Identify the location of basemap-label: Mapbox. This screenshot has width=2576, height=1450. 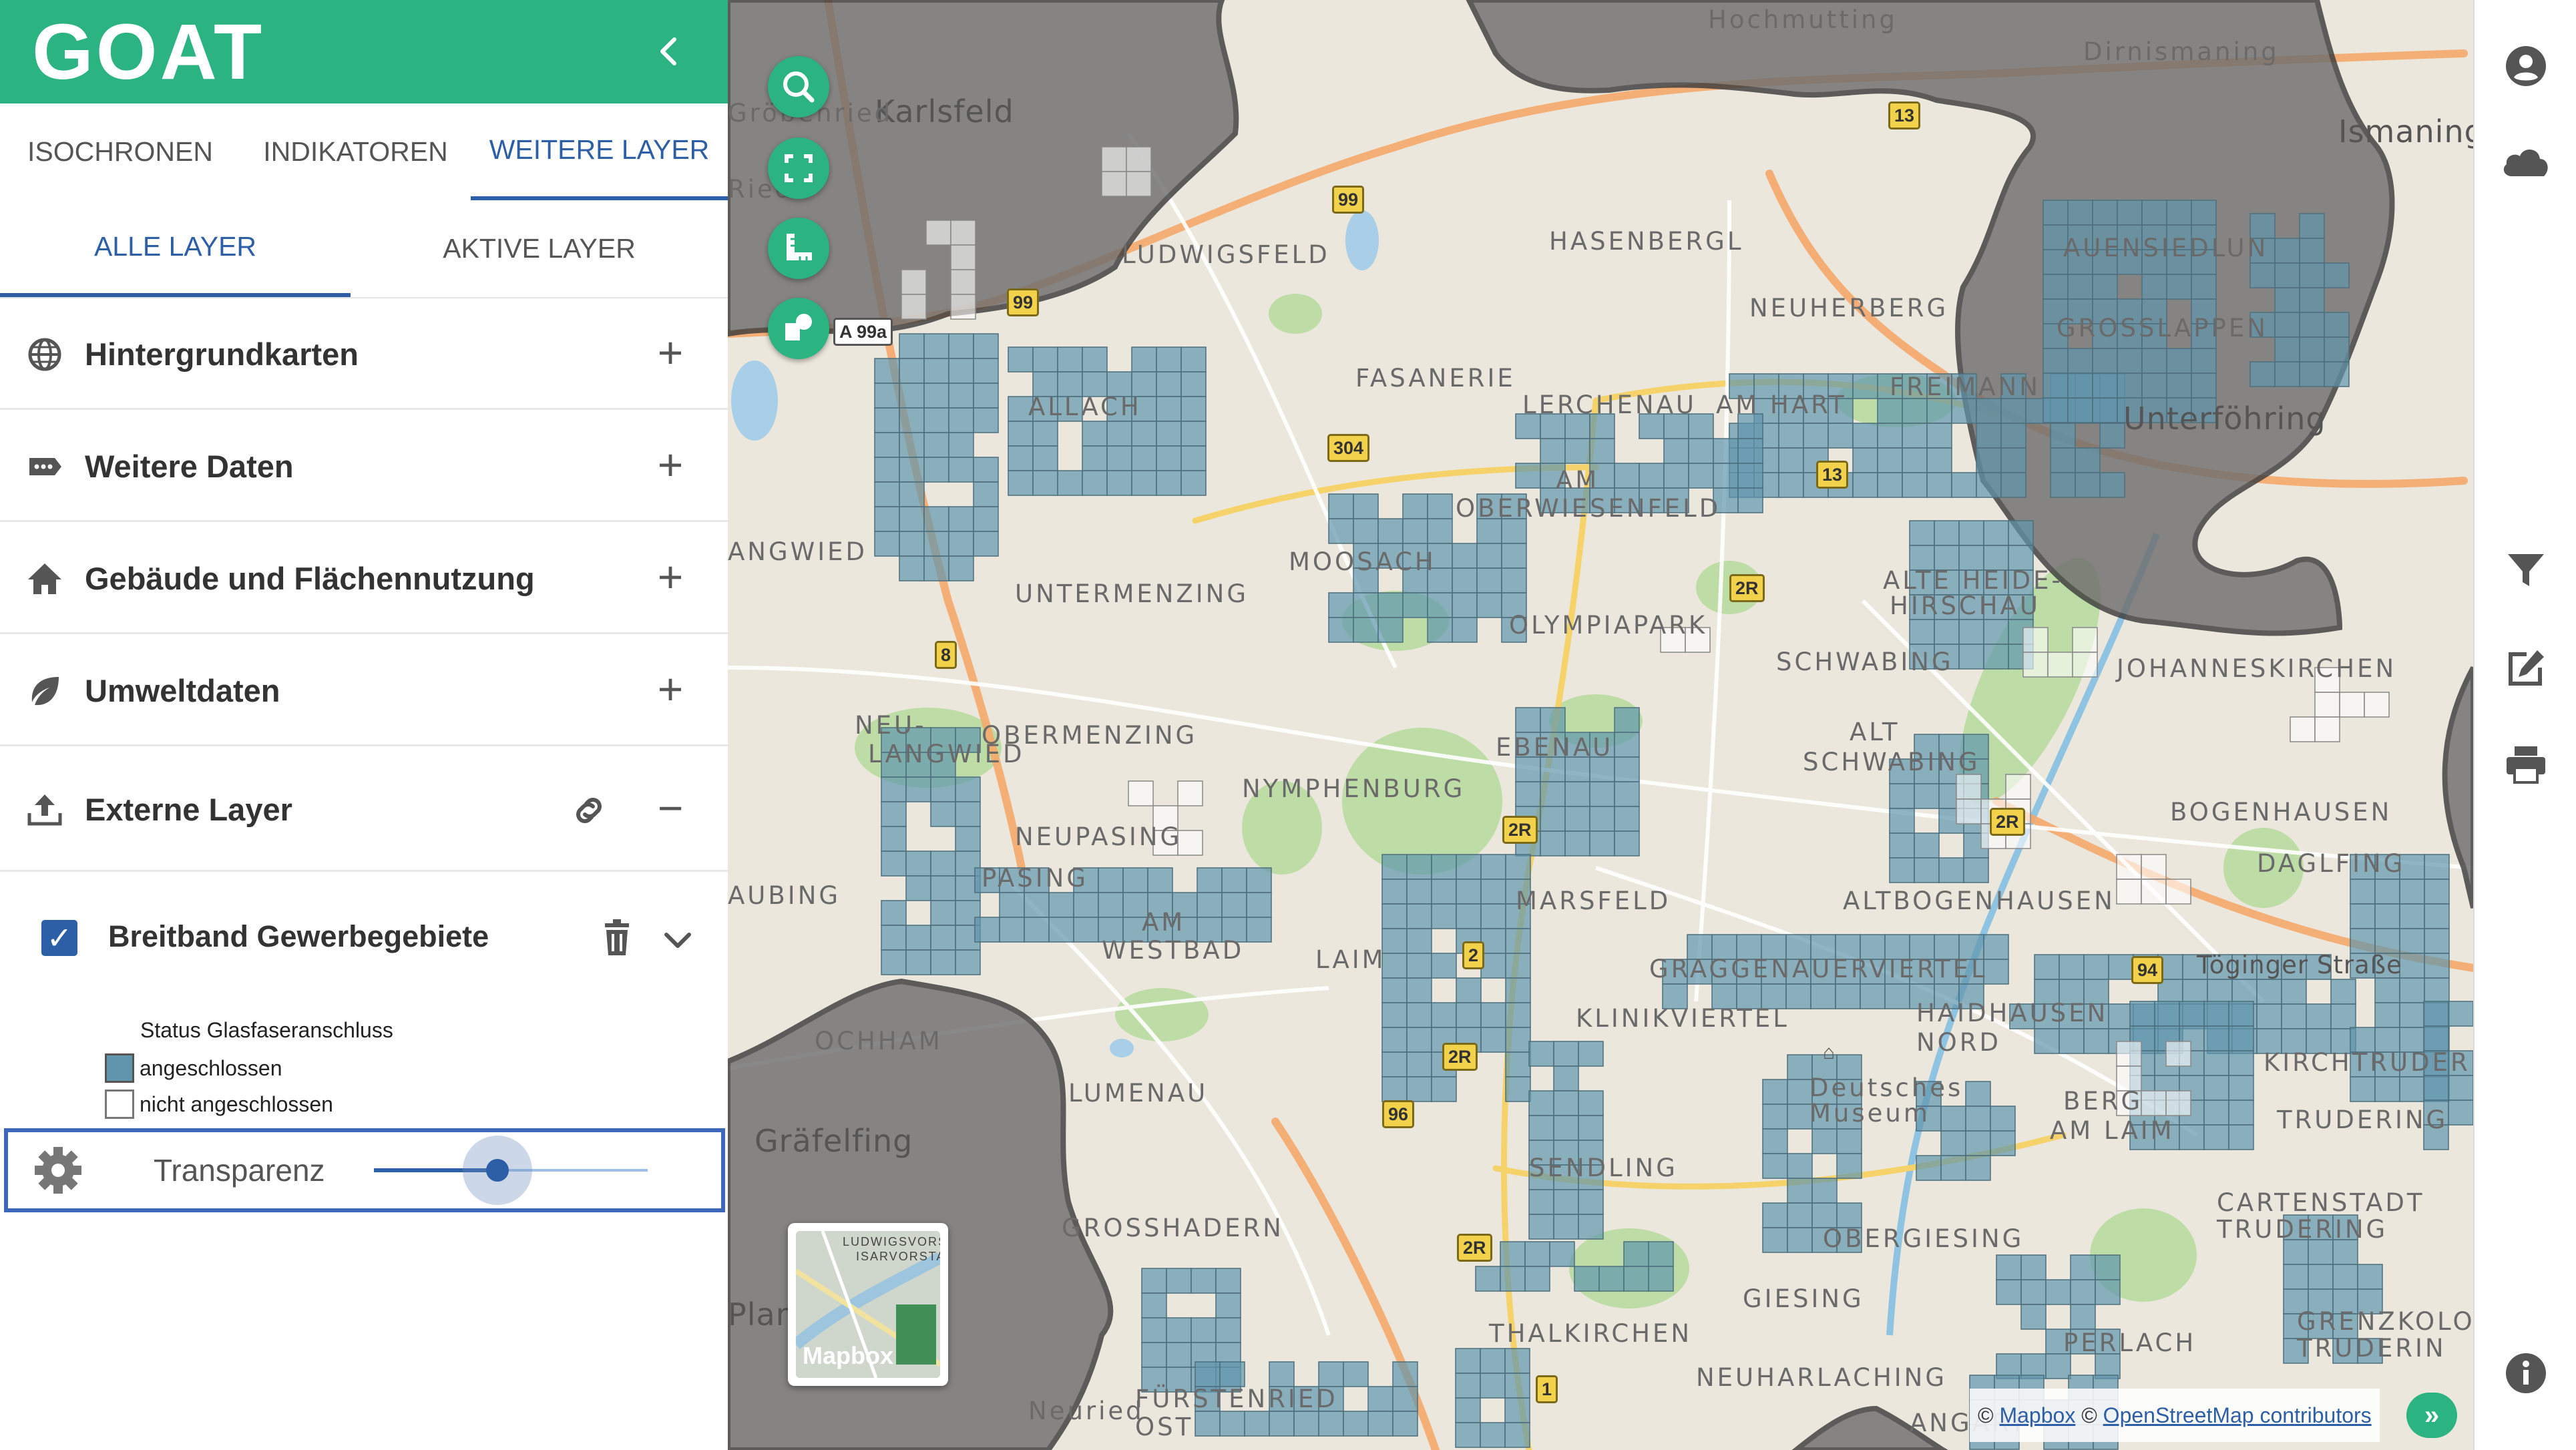
(848, 1355).